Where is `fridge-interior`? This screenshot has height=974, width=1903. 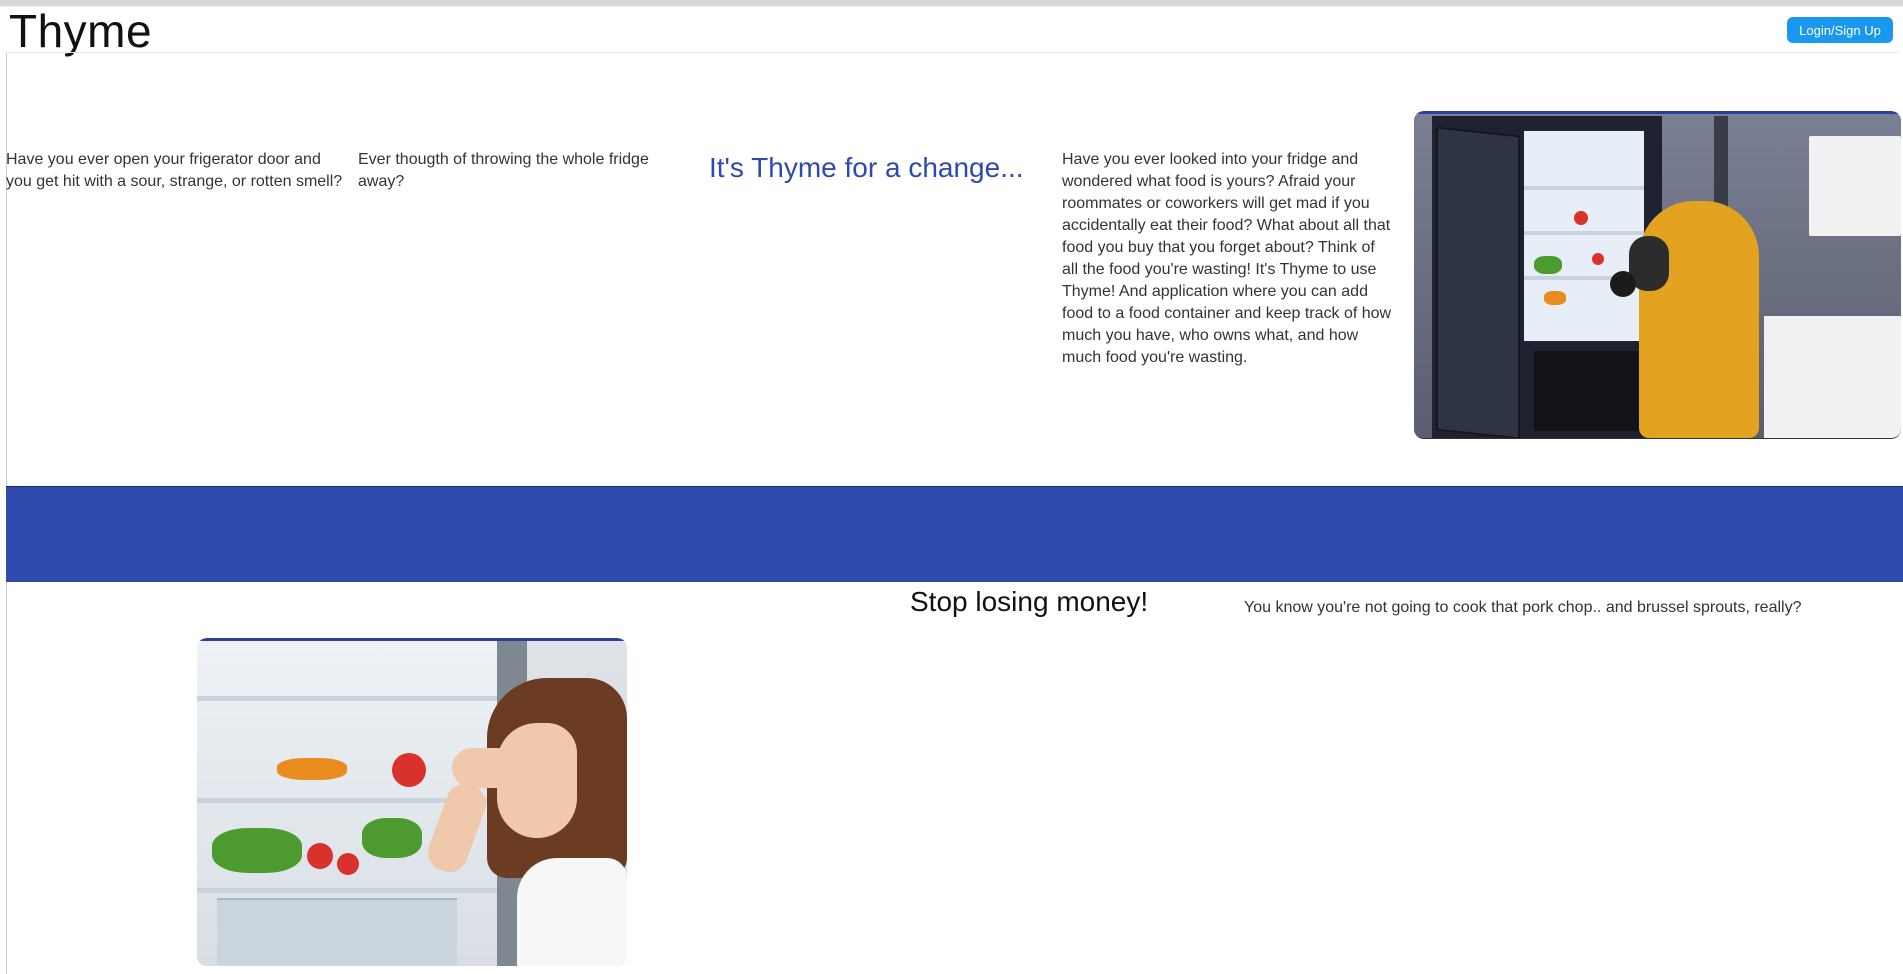 fridge-interior is located at coordinates (1584, 236).